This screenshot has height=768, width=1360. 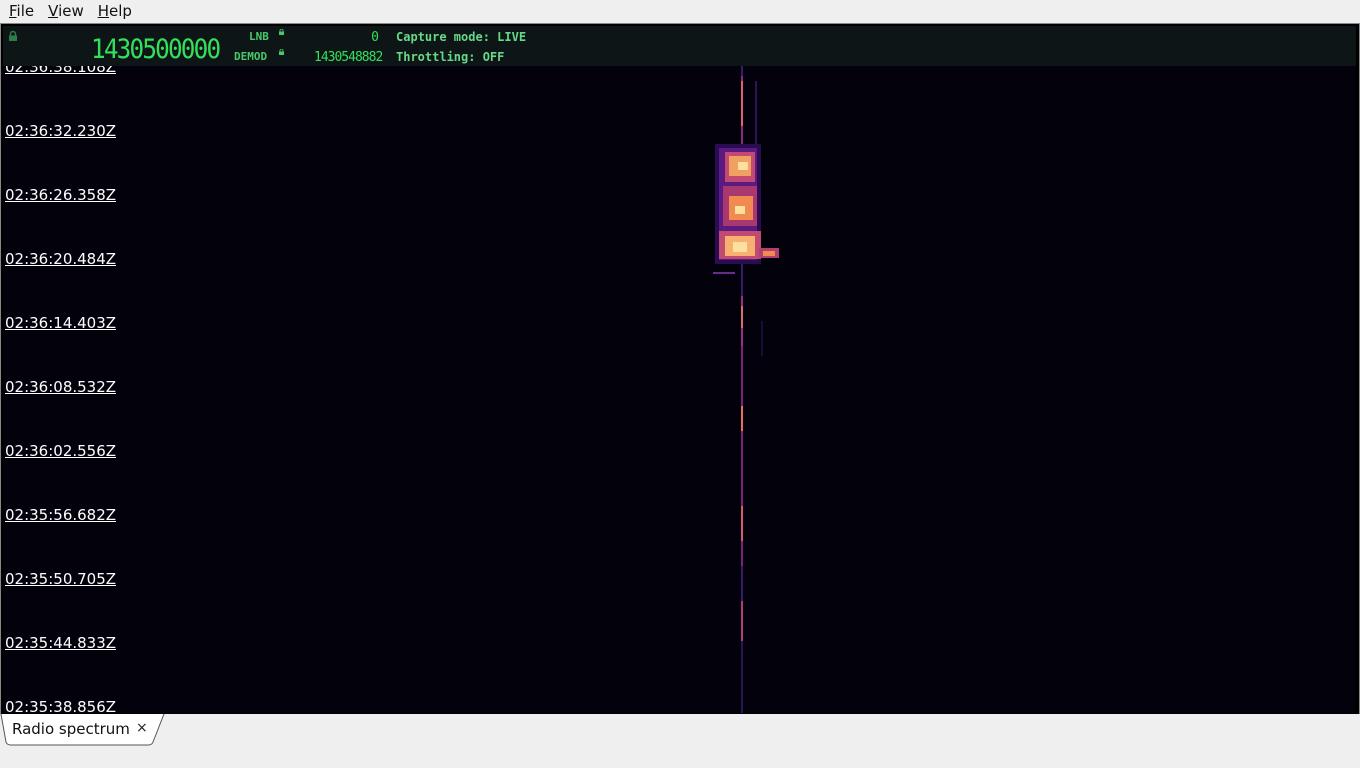 What do you see at coordinates (71, 729) in the screenshot?
I see `tab-label: Radio spectrum` at bounding box center [71, 729].